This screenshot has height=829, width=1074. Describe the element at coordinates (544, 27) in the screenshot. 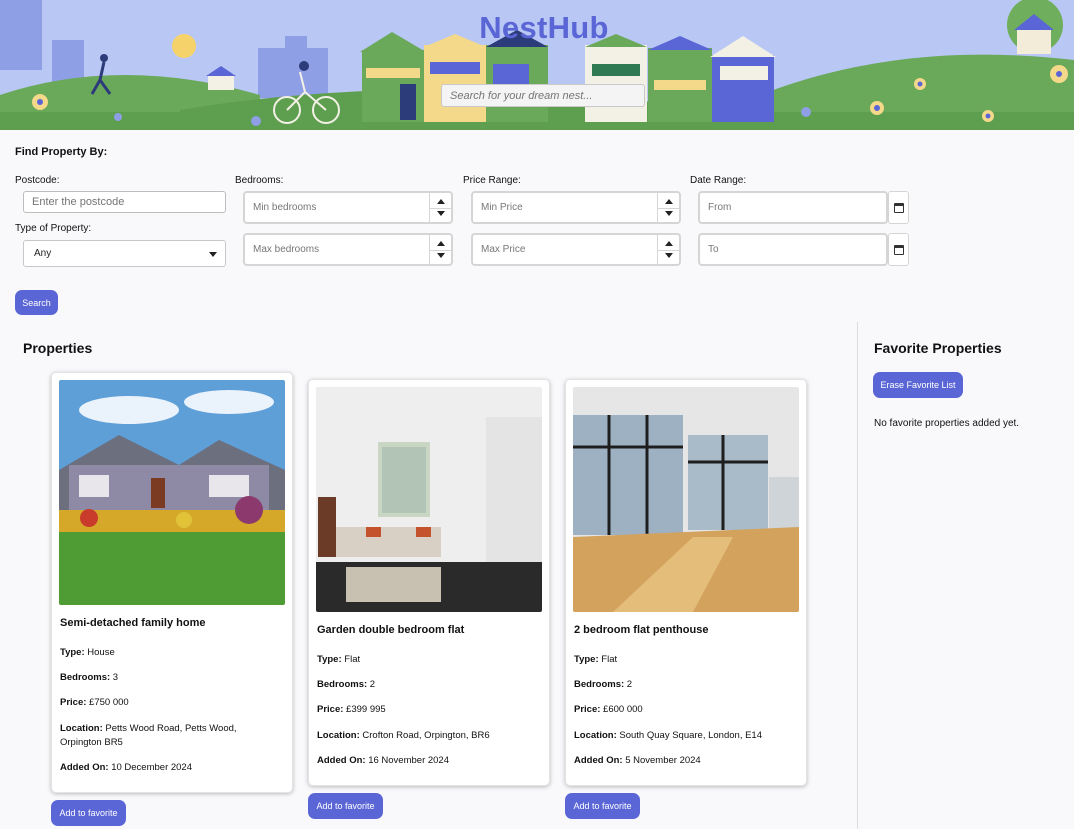

I see `brand-logo-text: NestHub` at that location.